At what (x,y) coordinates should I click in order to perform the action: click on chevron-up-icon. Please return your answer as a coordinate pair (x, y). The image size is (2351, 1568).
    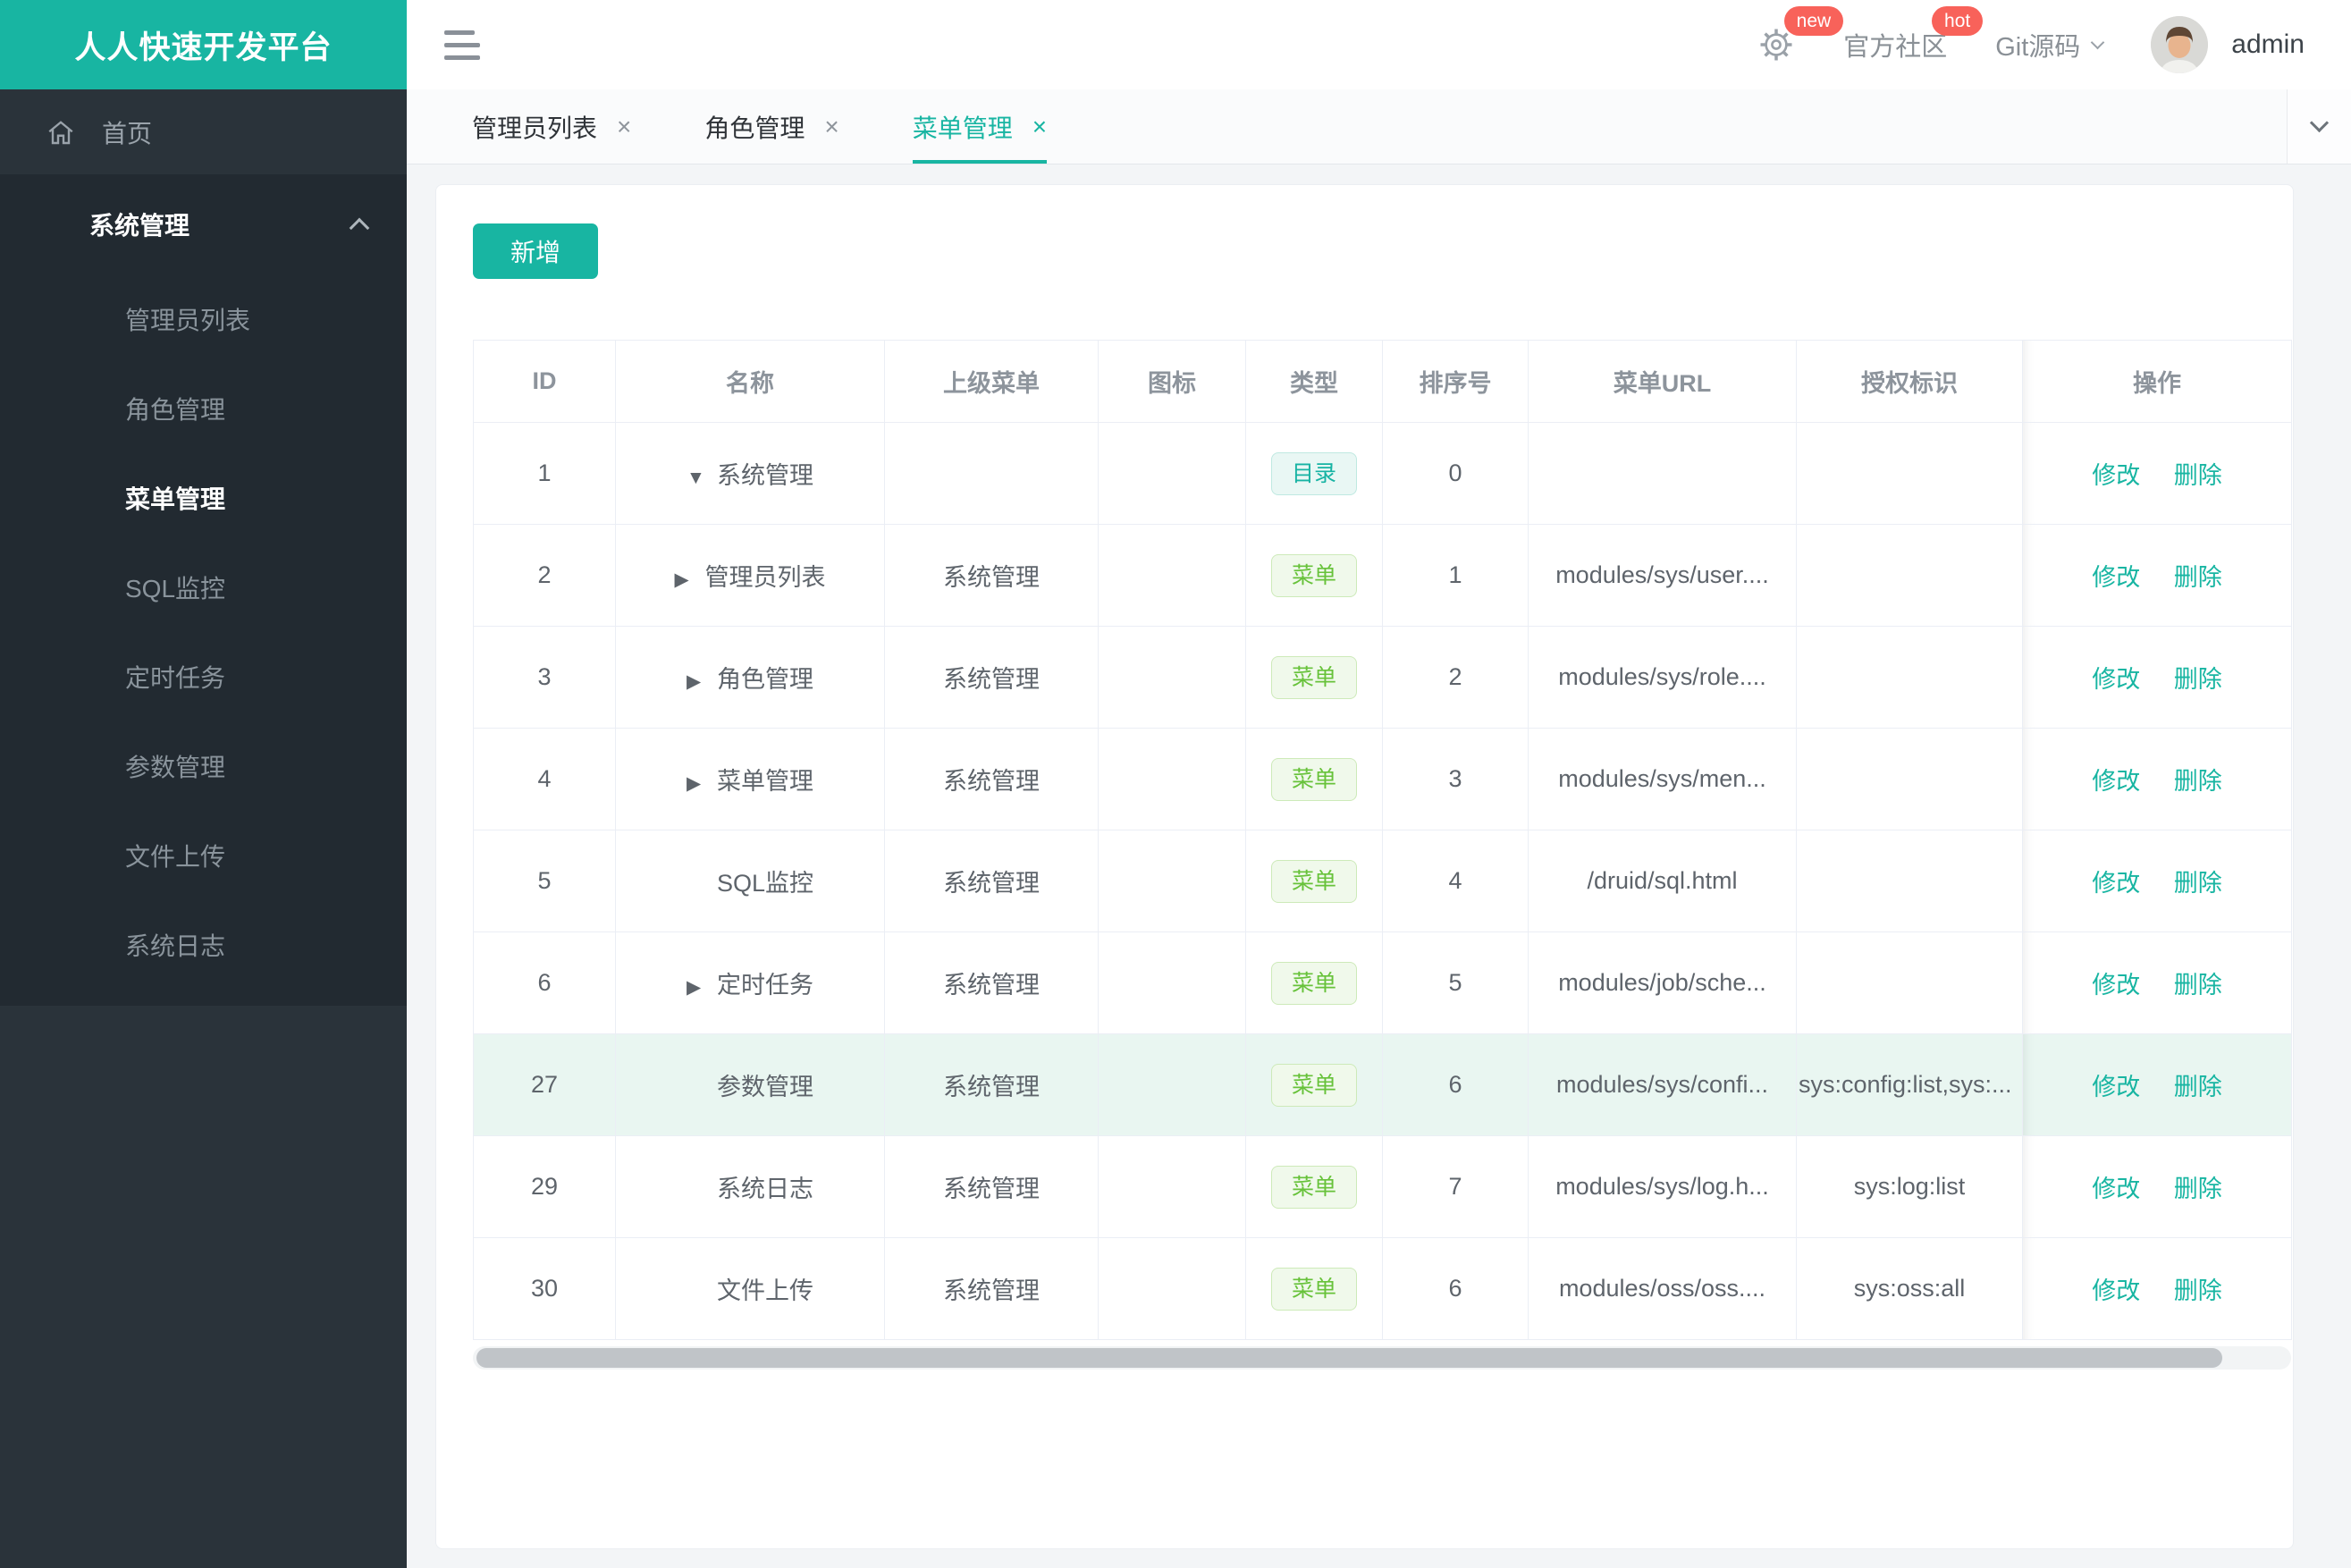
    Looking at the image, I should click on (359, 228).